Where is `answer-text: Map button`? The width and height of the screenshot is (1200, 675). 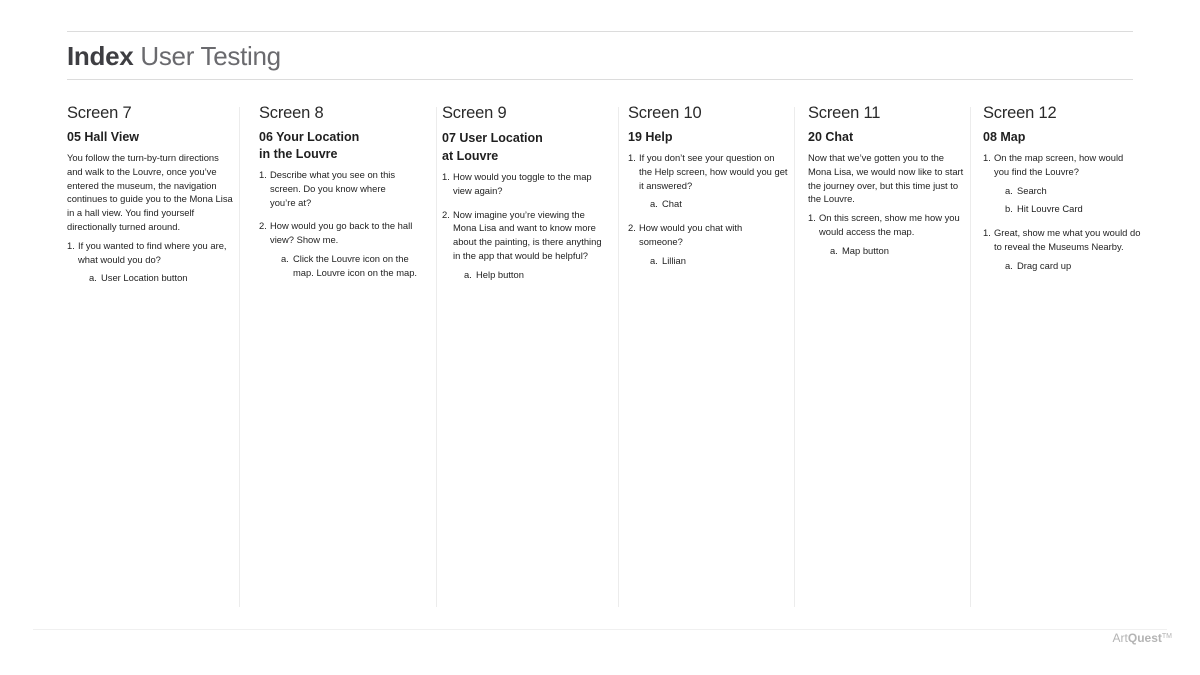 answer-text: Map button is located at coordinates (865, 250).